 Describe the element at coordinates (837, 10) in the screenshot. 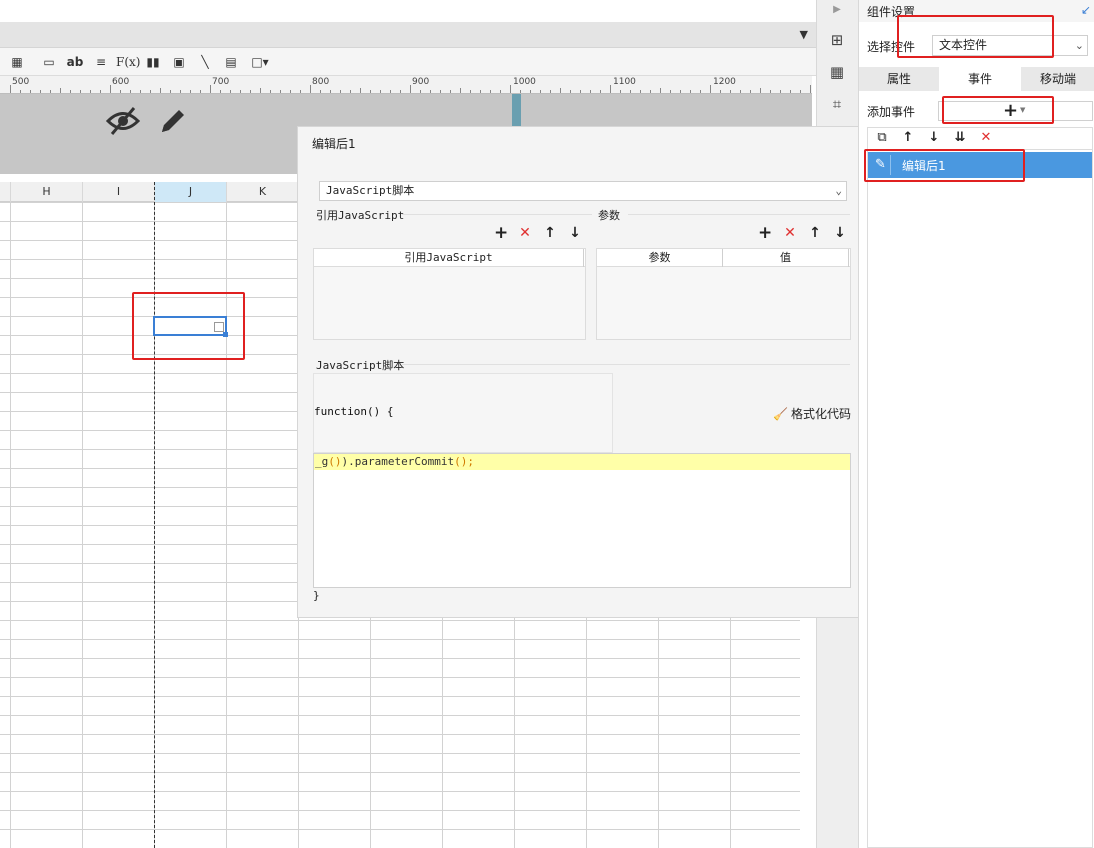

I see `expand-arrow-icon: ▶` at that location.